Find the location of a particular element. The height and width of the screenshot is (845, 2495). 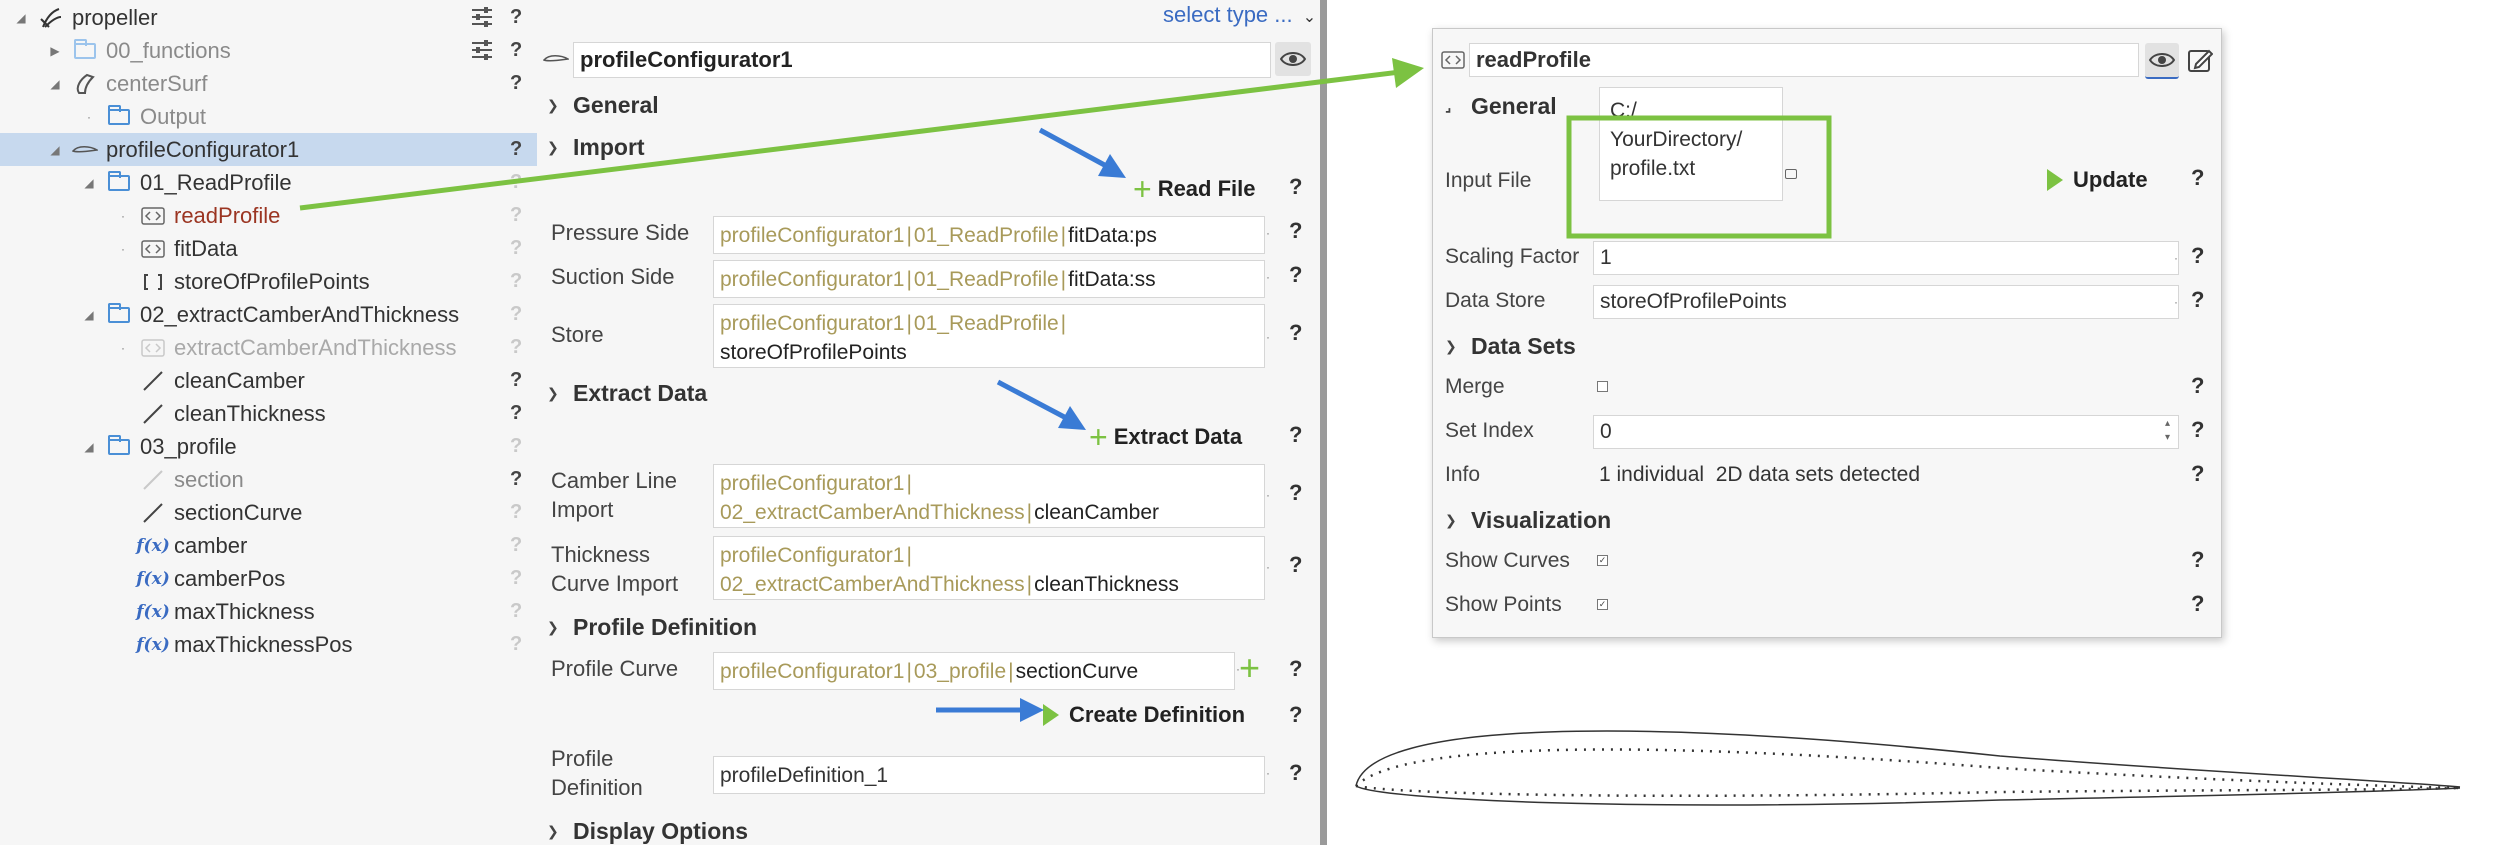

highlight-box is located at coordinates (1699, 177).